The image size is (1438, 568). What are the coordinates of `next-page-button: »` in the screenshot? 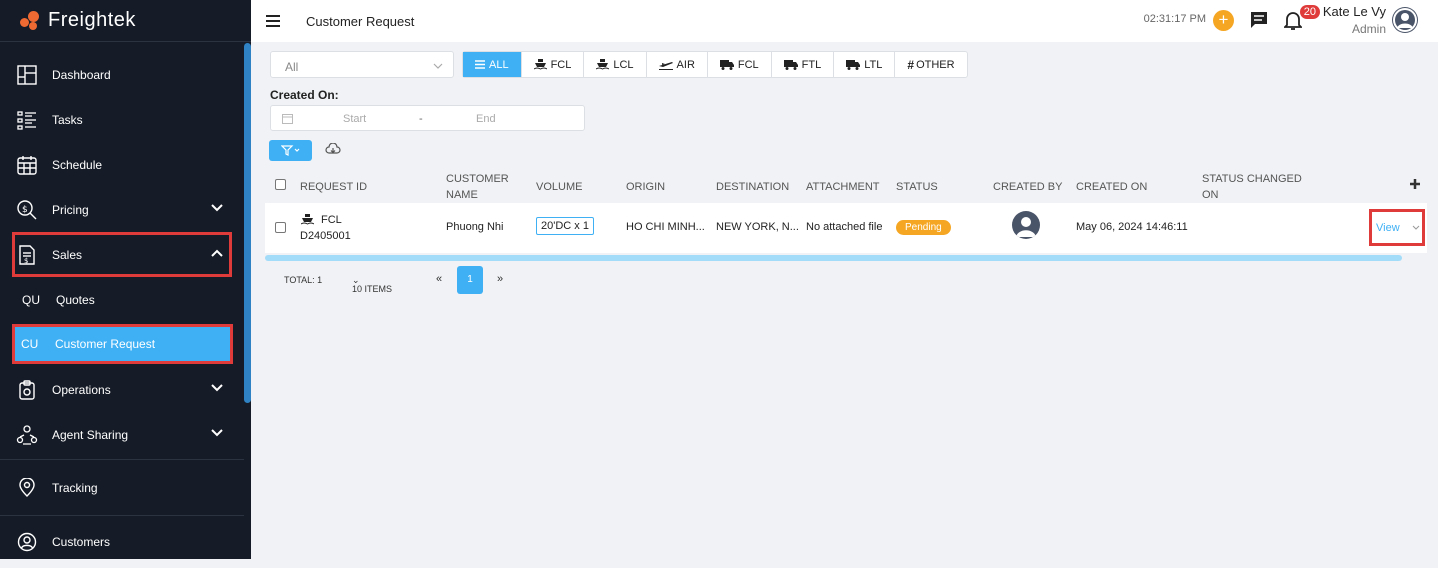 It's located at (500, 279).